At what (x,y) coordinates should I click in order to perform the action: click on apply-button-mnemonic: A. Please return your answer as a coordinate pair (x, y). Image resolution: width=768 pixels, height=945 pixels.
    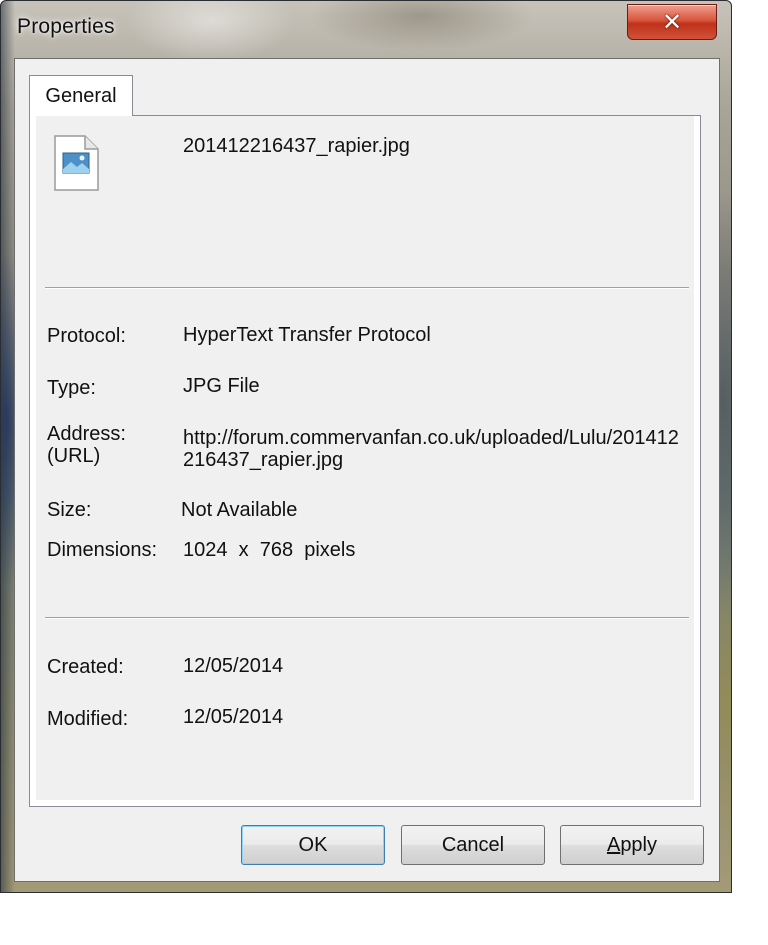
    Looking at the image, I should click on (613, 844).